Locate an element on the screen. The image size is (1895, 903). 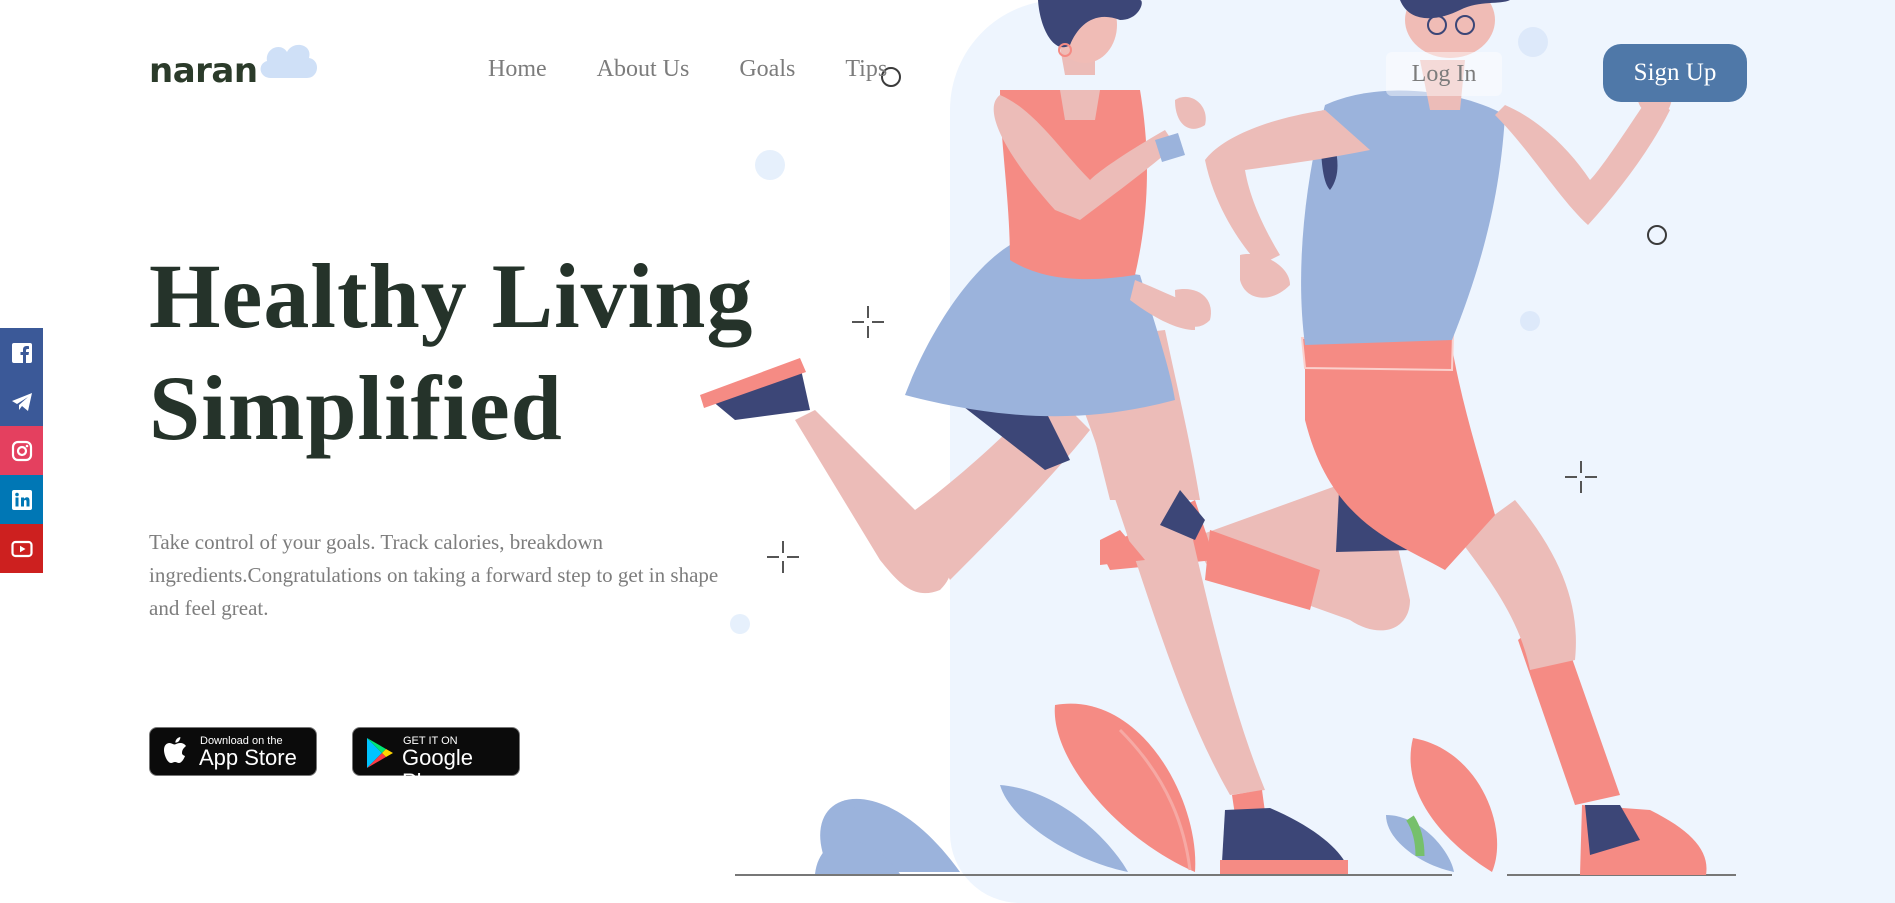
nav-tips: Tips is located at coordinates (866, 69).